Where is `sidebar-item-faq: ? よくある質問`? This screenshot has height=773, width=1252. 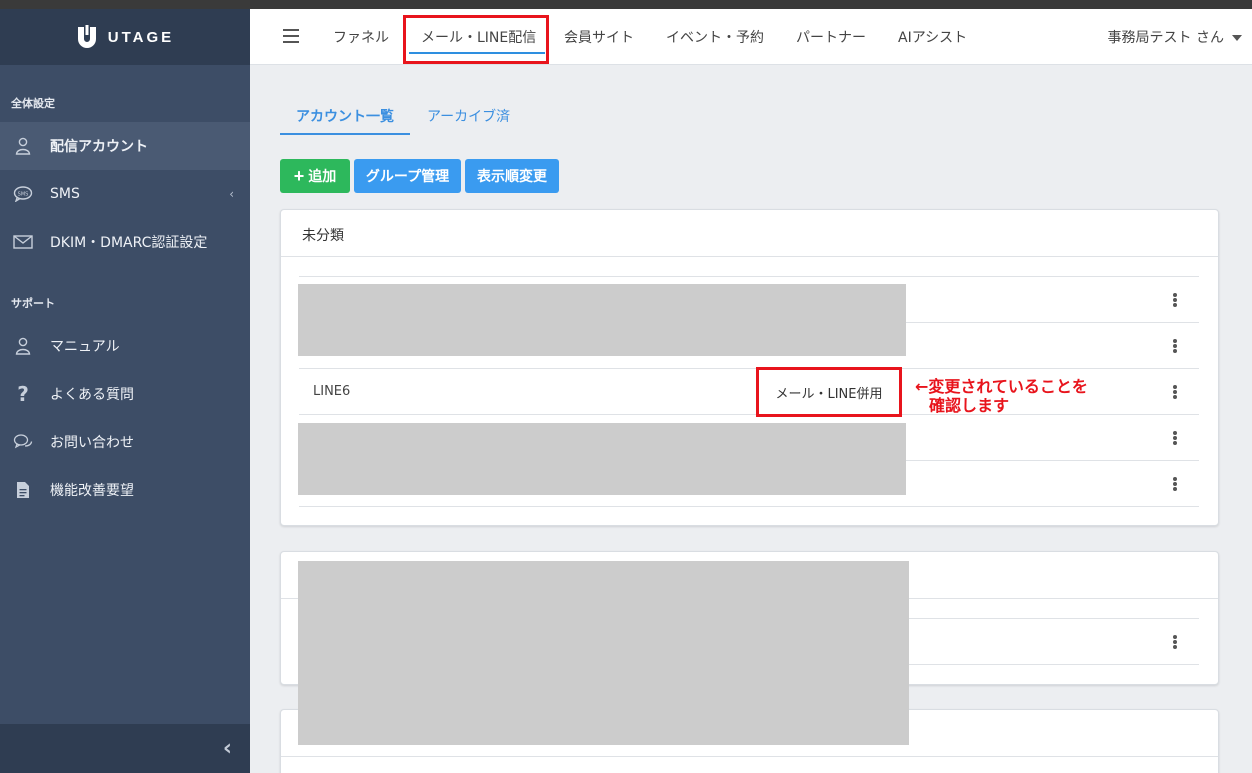 sidebar-item-faq: ? よくある質問 is located at coordinates (125, 394).